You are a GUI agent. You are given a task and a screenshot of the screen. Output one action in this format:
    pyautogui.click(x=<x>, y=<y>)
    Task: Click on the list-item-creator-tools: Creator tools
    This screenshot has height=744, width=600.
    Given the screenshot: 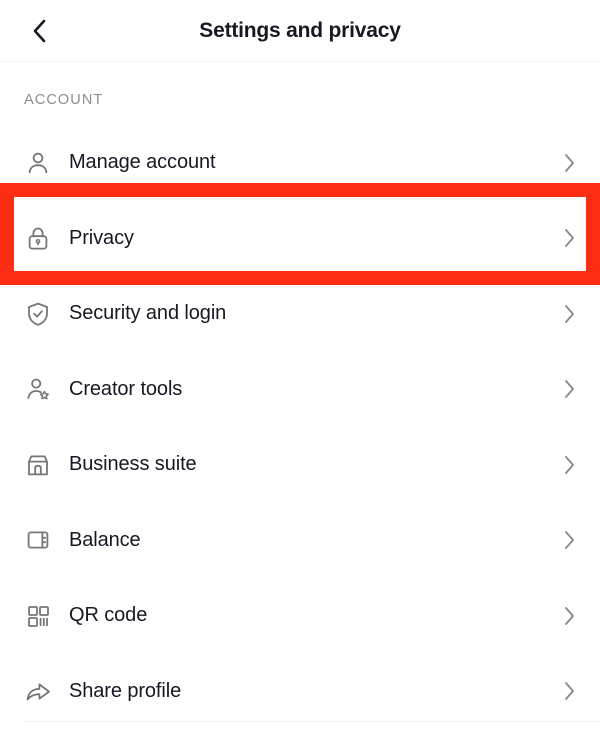 What is the action you would take?
    pyautogui.click(x=300, y=389)
    